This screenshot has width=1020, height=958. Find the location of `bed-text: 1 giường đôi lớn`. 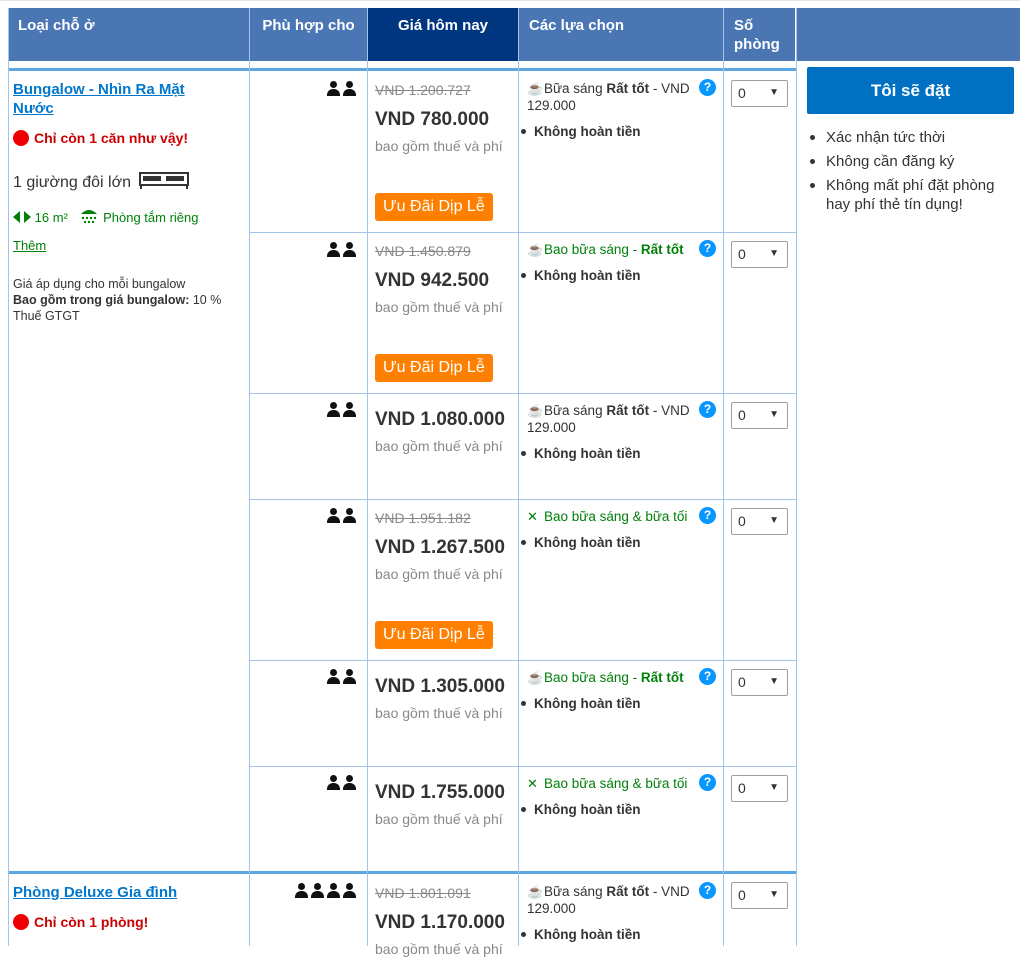

bed-text: 1 giường đôi lớn is located at coordinates (72, 182).